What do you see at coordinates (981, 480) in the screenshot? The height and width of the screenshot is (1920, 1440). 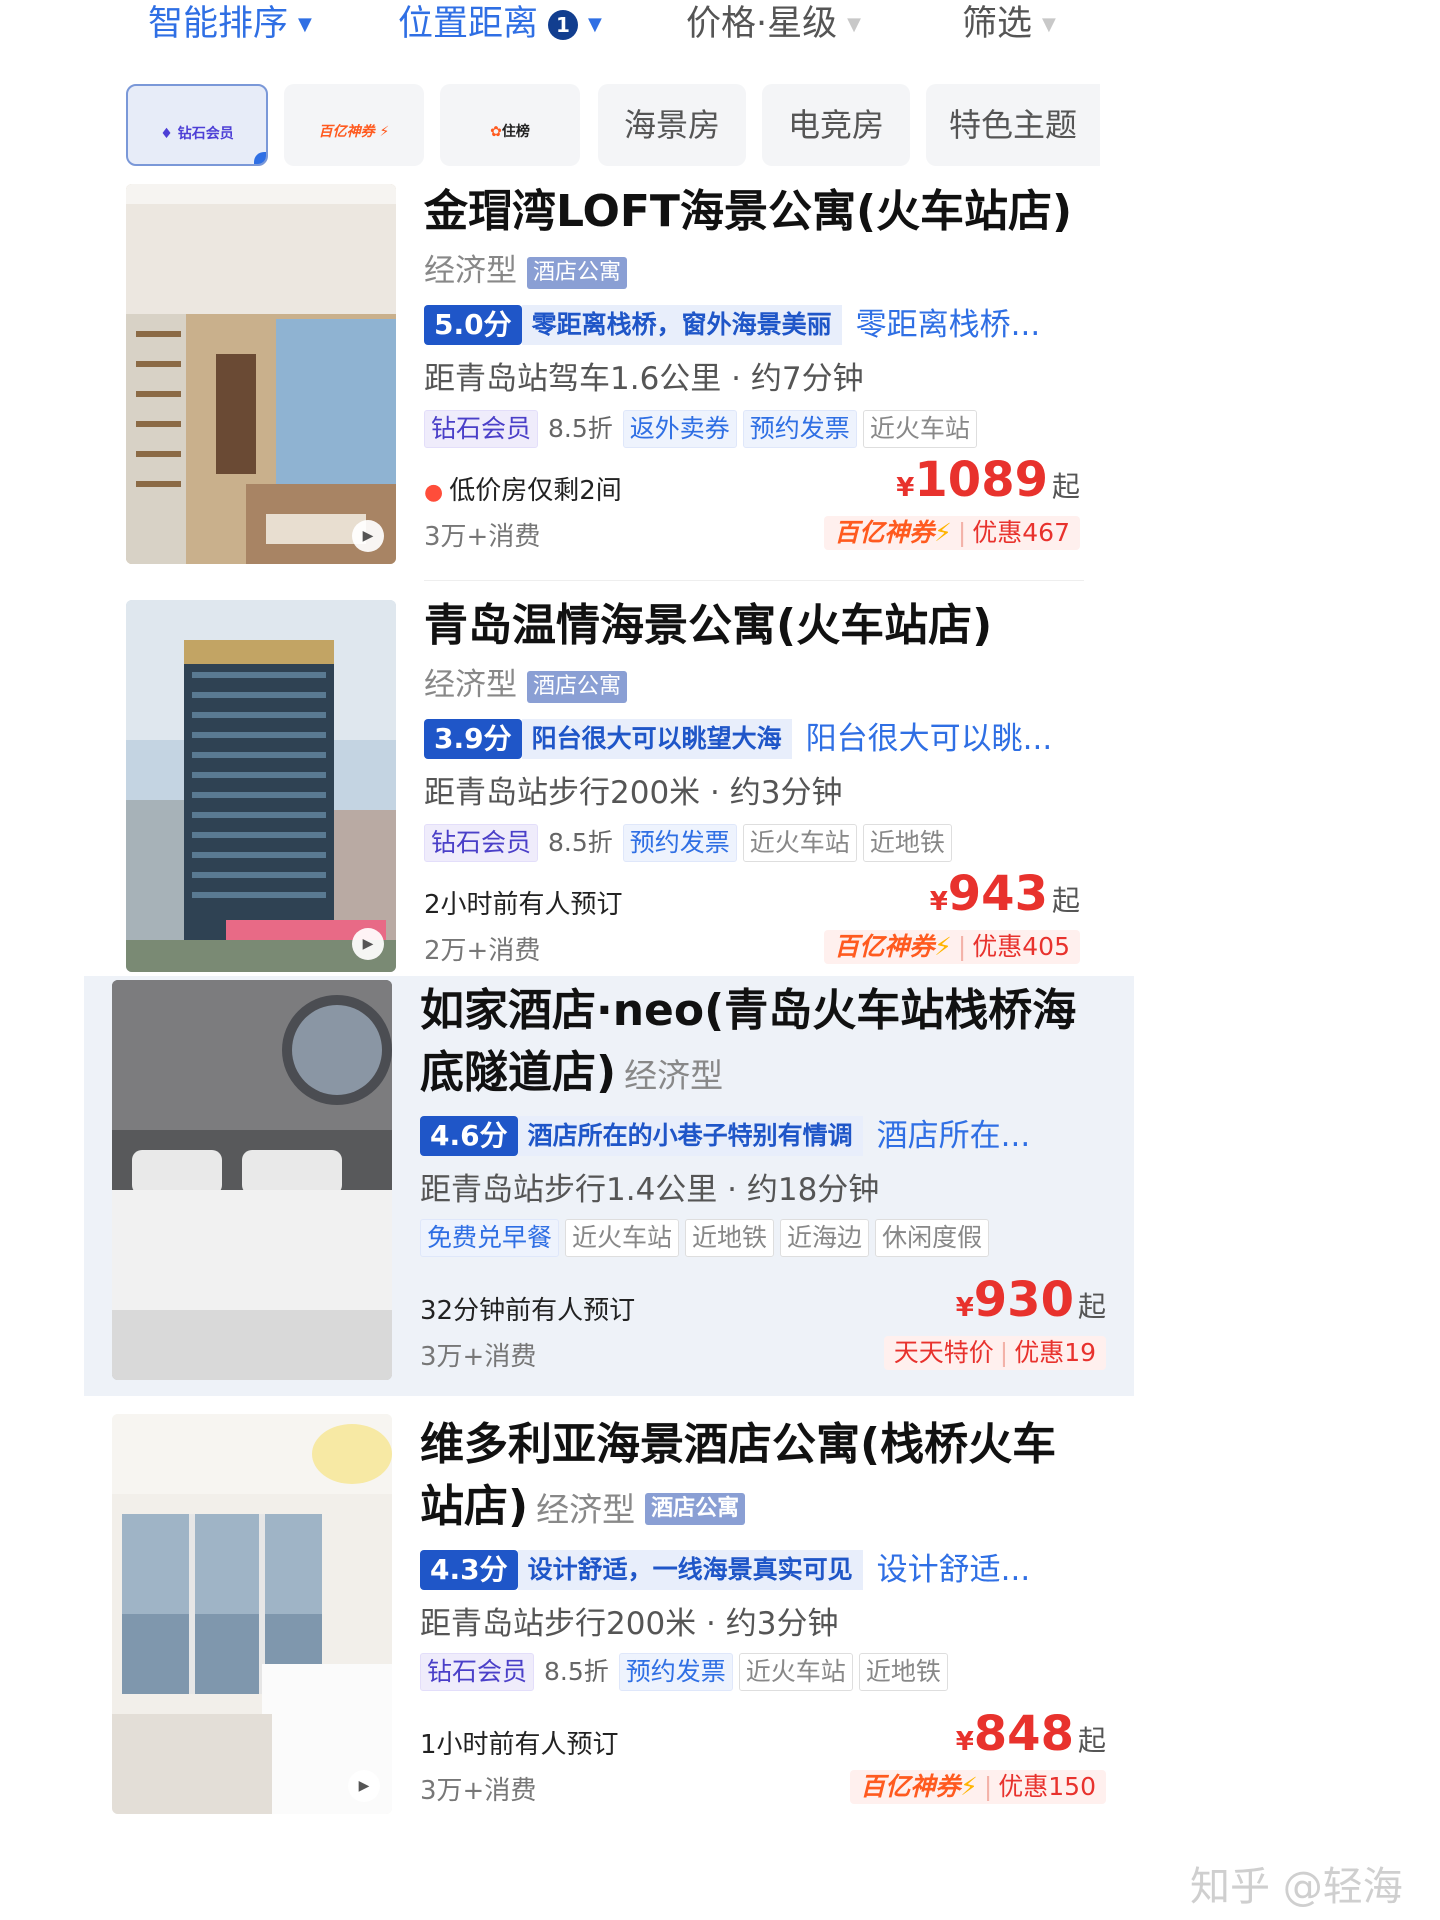 I see `price-amount: 1089` at bounding box center [981, 480].